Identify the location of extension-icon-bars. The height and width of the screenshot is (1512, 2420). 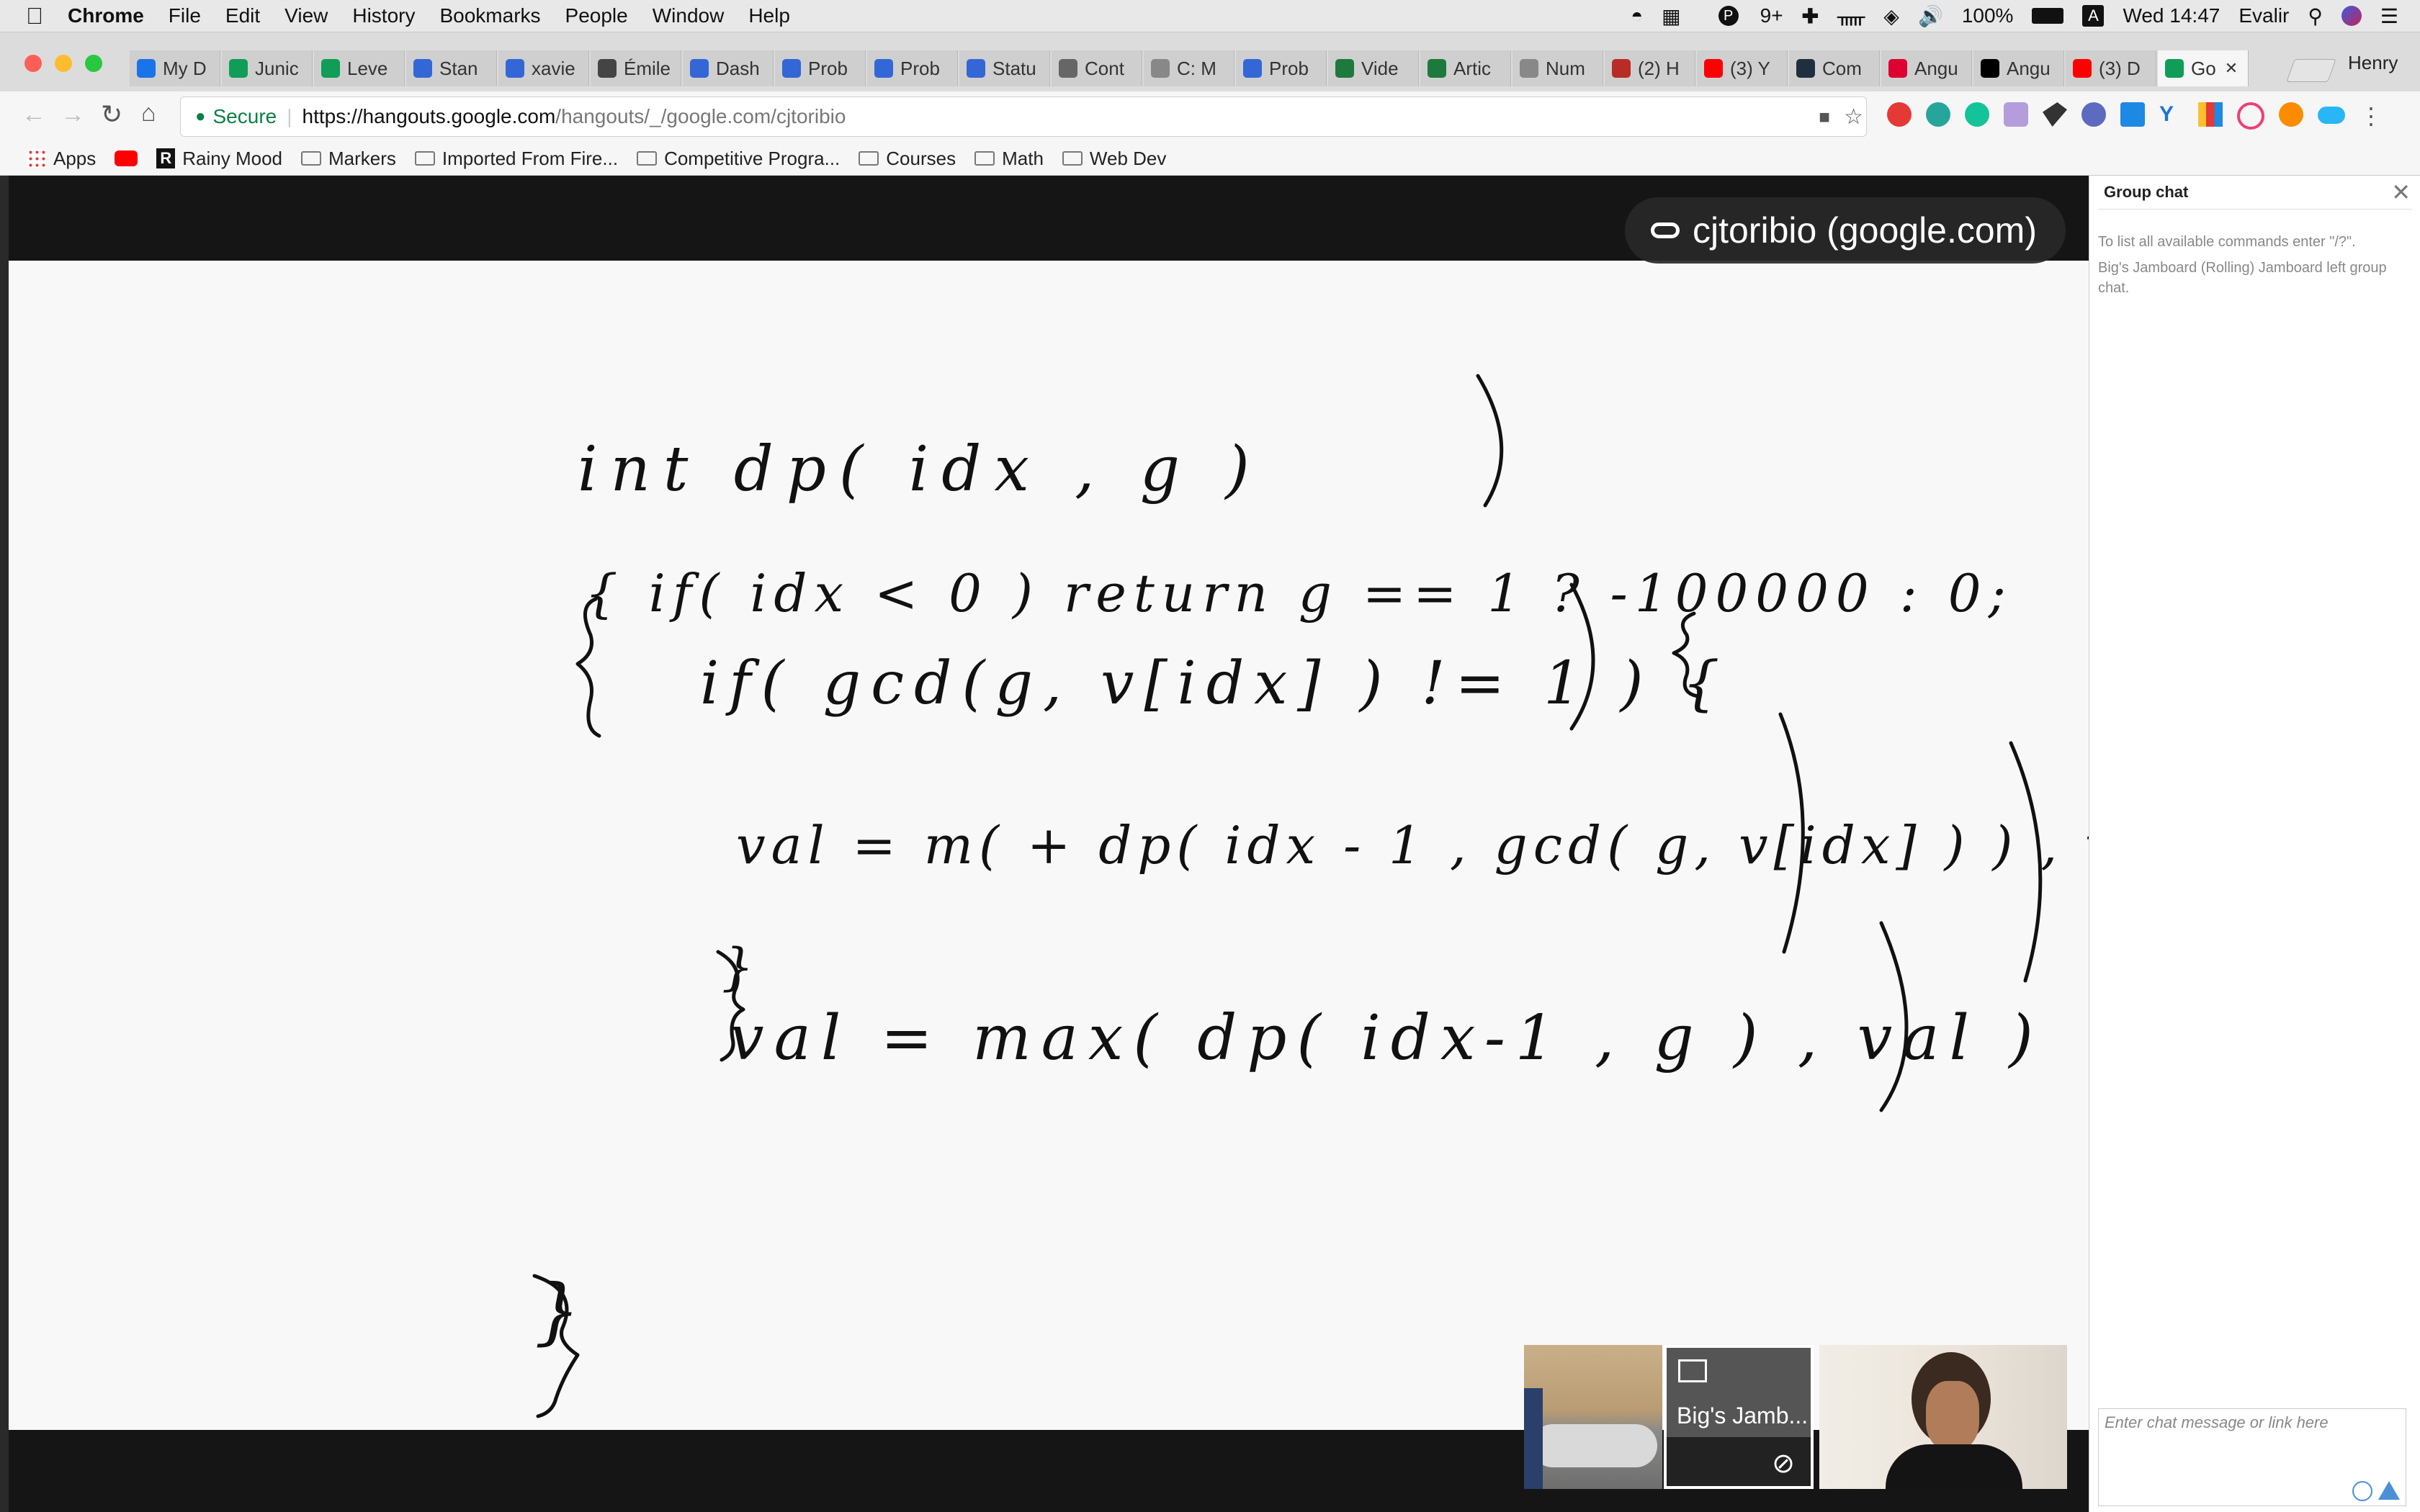
(2210, 114).